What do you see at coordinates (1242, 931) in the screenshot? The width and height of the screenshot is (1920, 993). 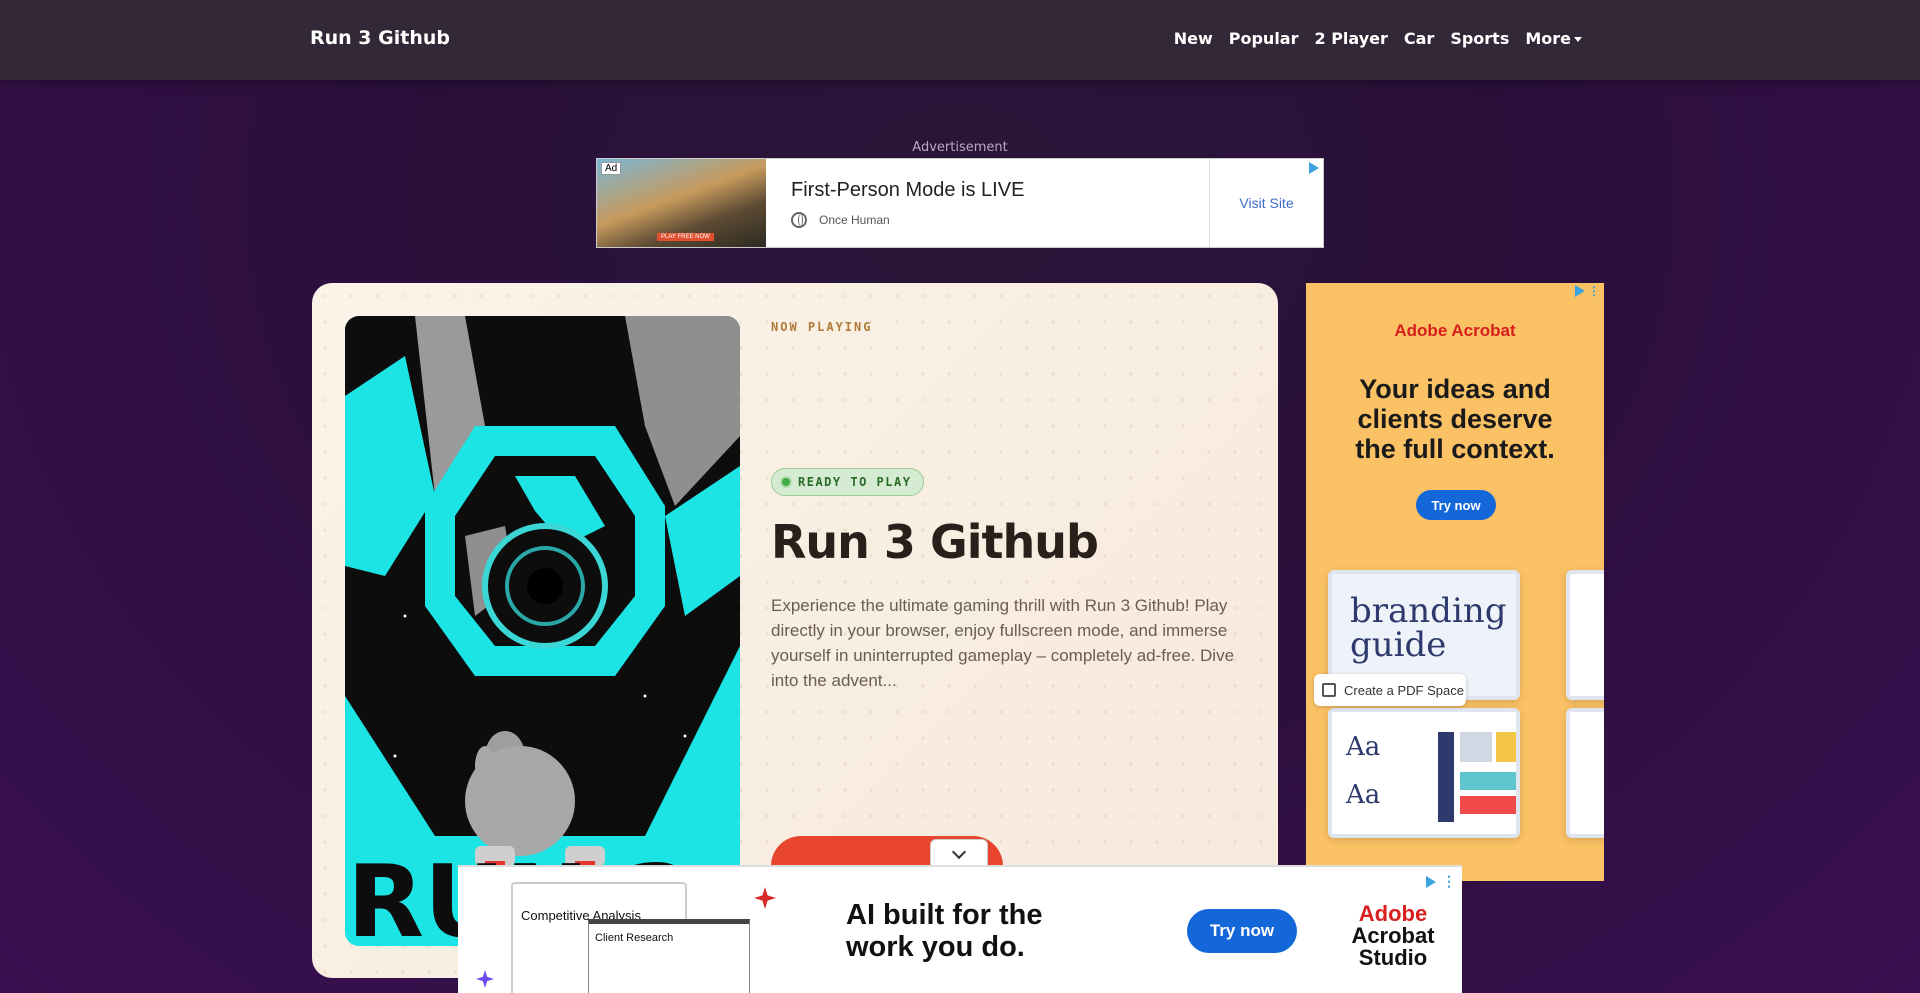 I see `bottom-ad-try-now-button: Try now` at bounding box center [1242, 931].